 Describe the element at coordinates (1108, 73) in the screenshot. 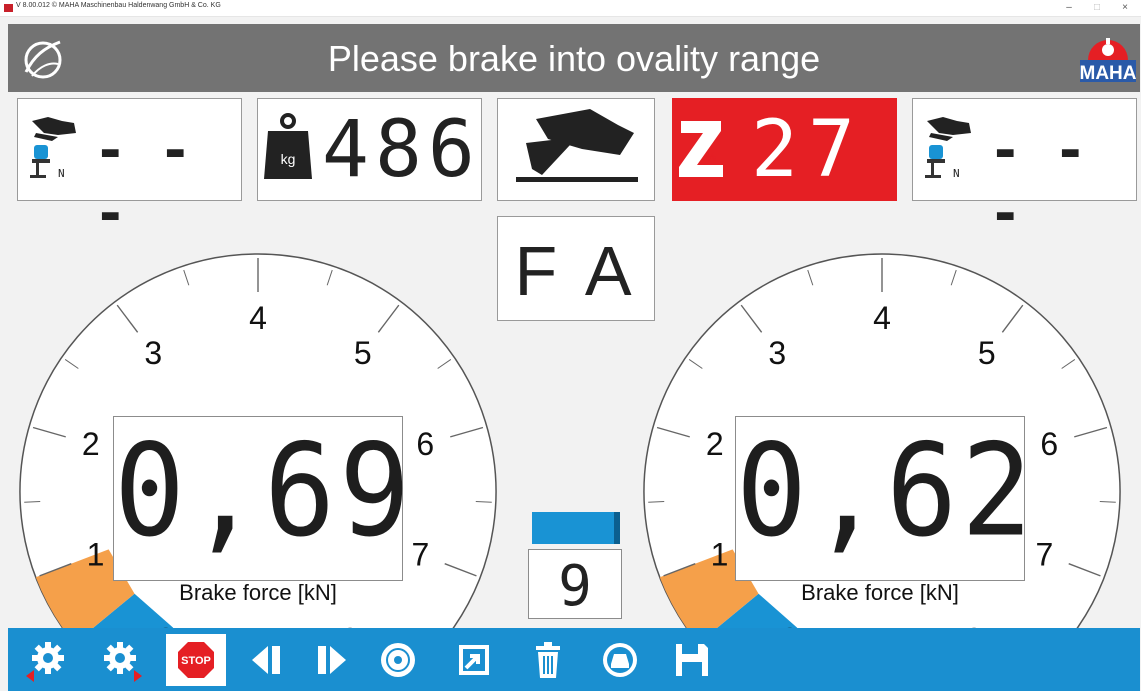

I see `maha-logo-text: MAHA` at that location.